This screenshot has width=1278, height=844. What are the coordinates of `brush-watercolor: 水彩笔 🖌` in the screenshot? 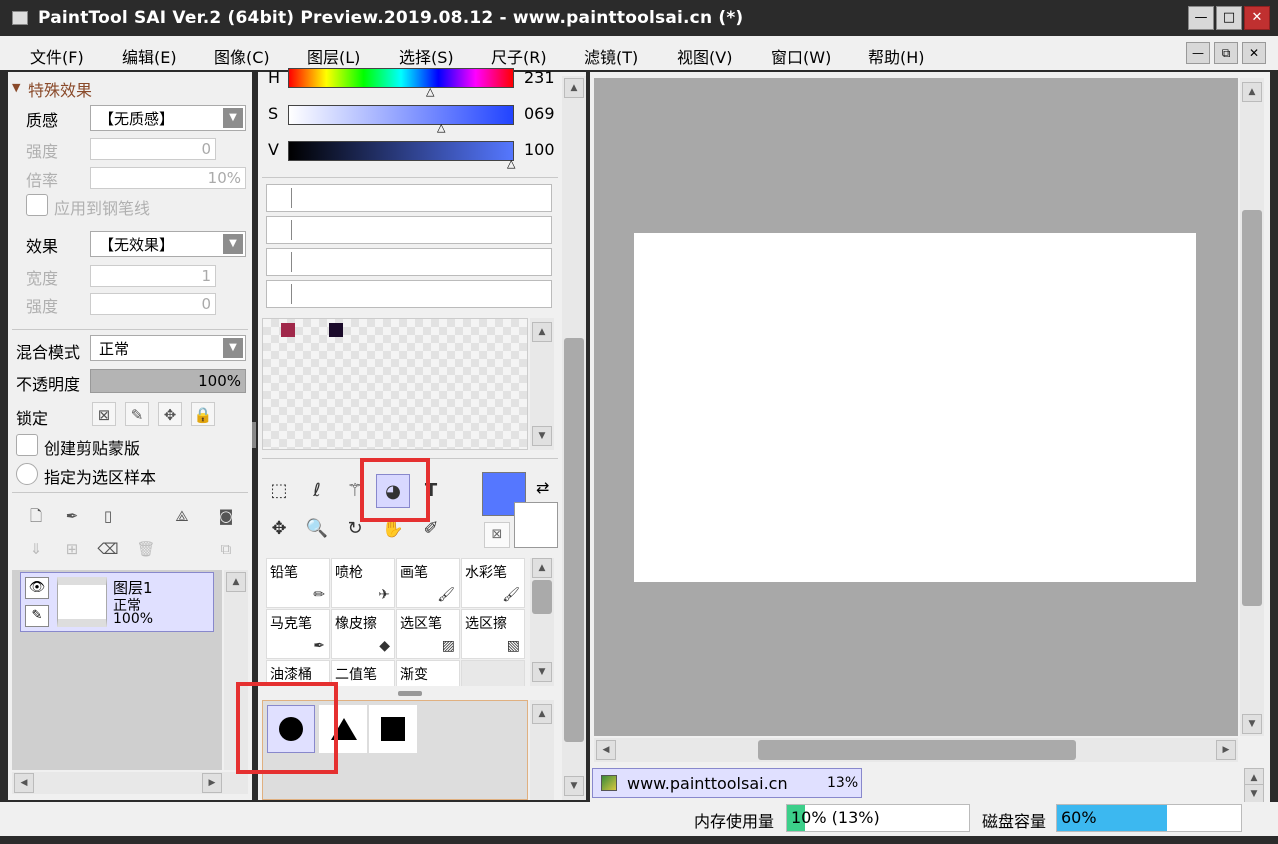 It's located at (493, 583).